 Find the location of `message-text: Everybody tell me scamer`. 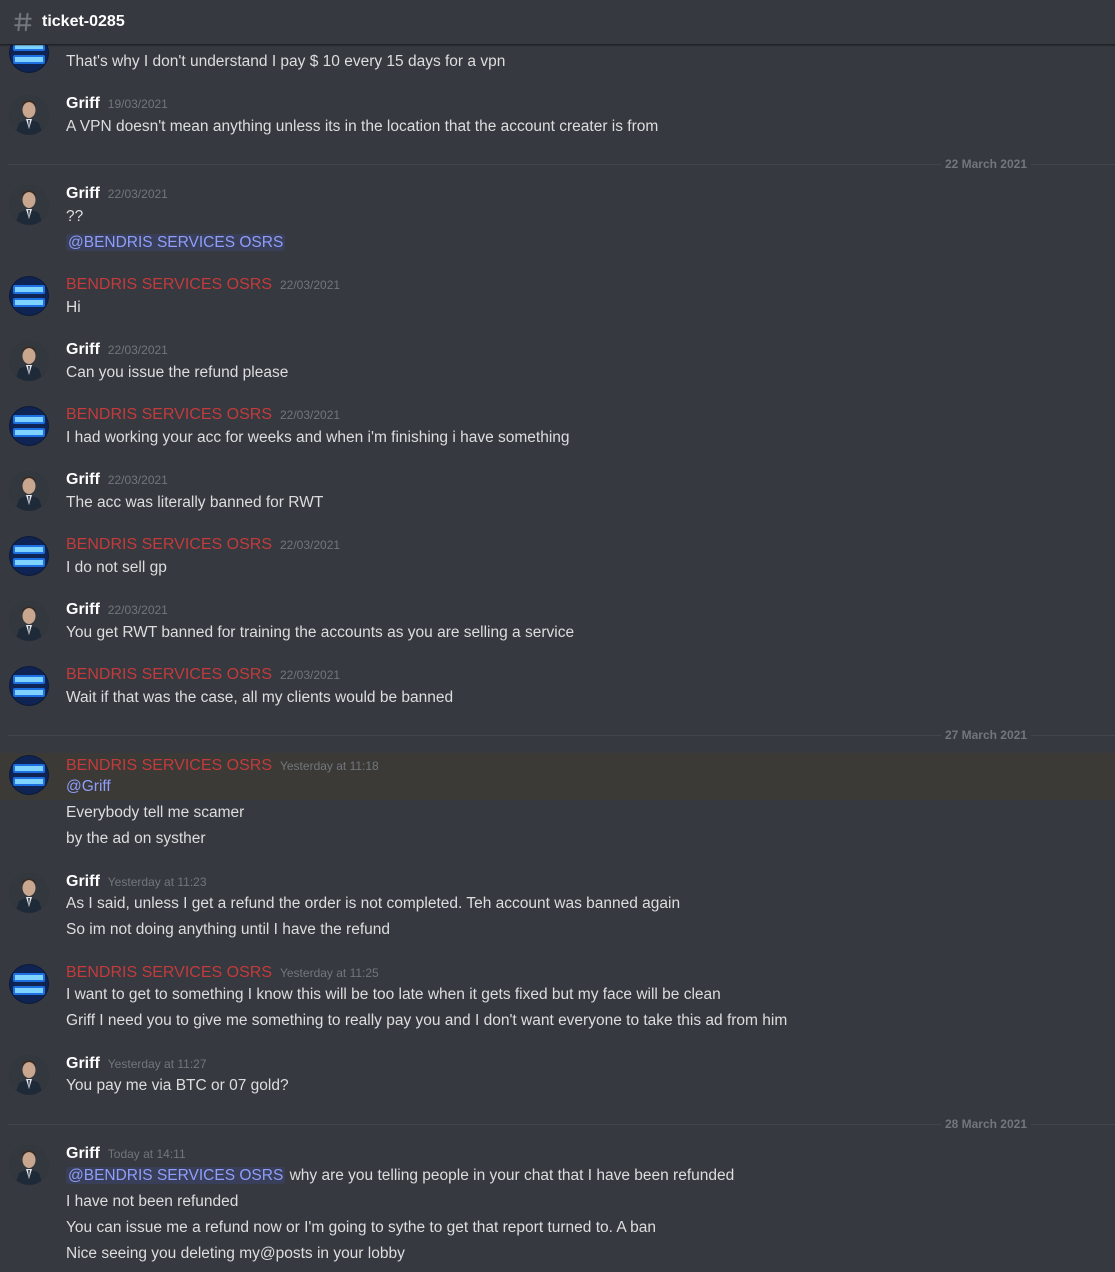

message-text: Everybody tell me scamer is located at coordinates (155, 812).